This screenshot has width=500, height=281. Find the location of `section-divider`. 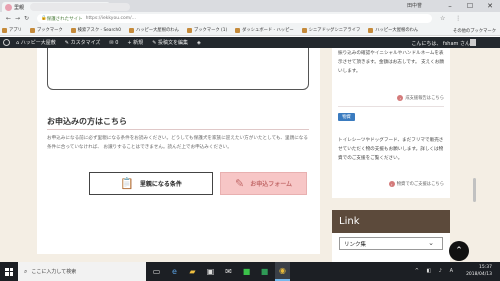

section-divider is located at coordinates (178, 129).